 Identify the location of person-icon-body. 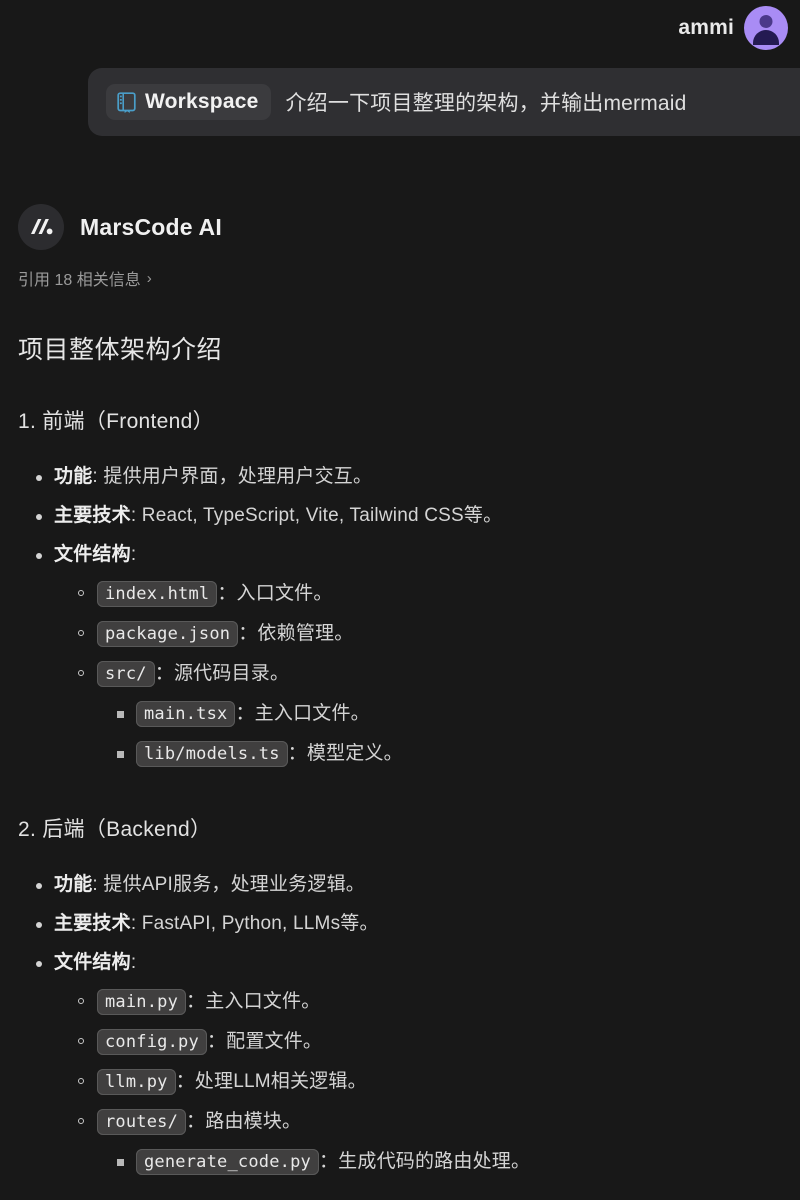
(766, 37).